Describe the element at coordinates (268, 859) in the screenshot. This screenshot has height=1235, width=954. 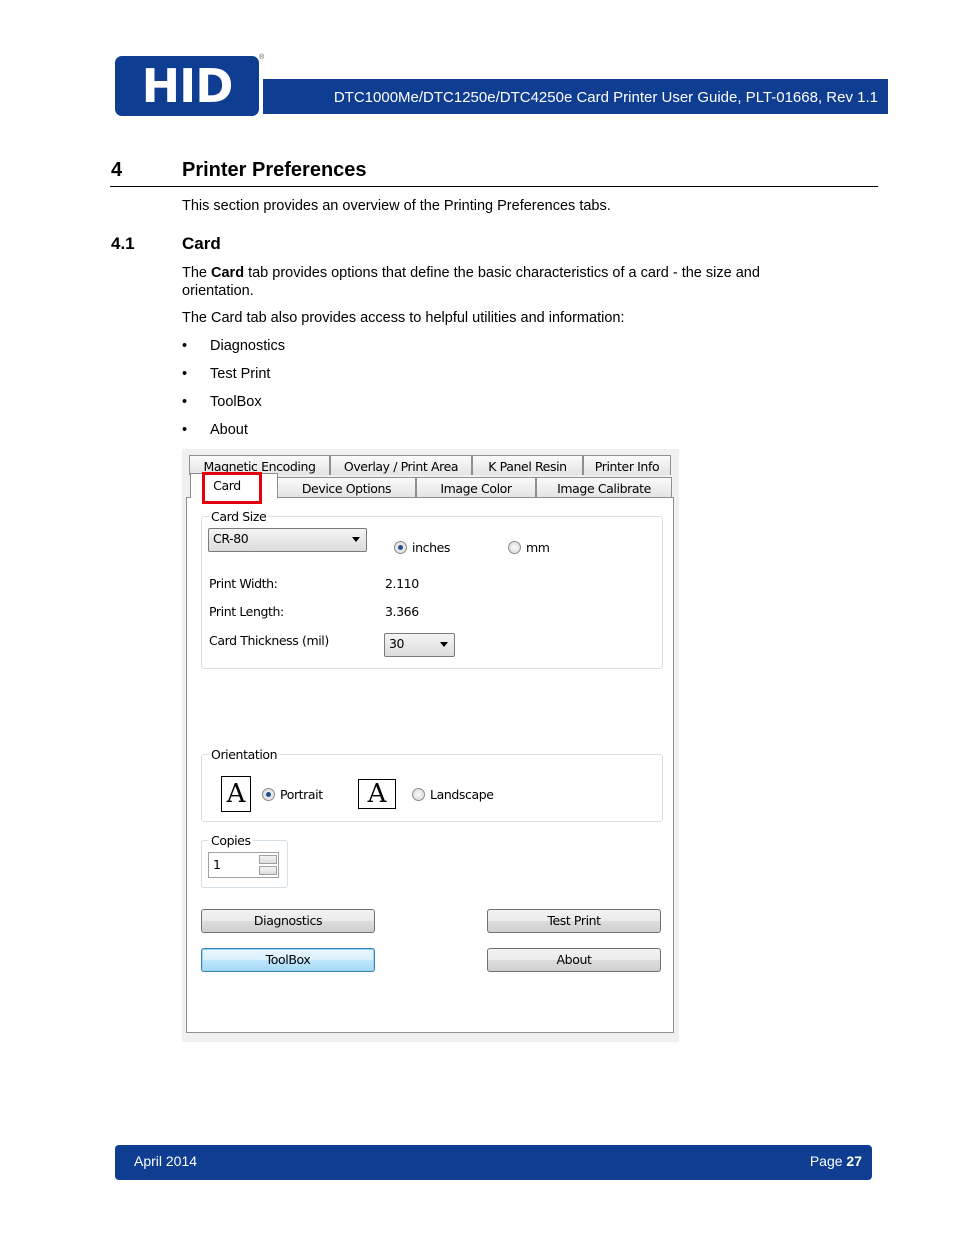
I see `spin-up-icon` at that location.